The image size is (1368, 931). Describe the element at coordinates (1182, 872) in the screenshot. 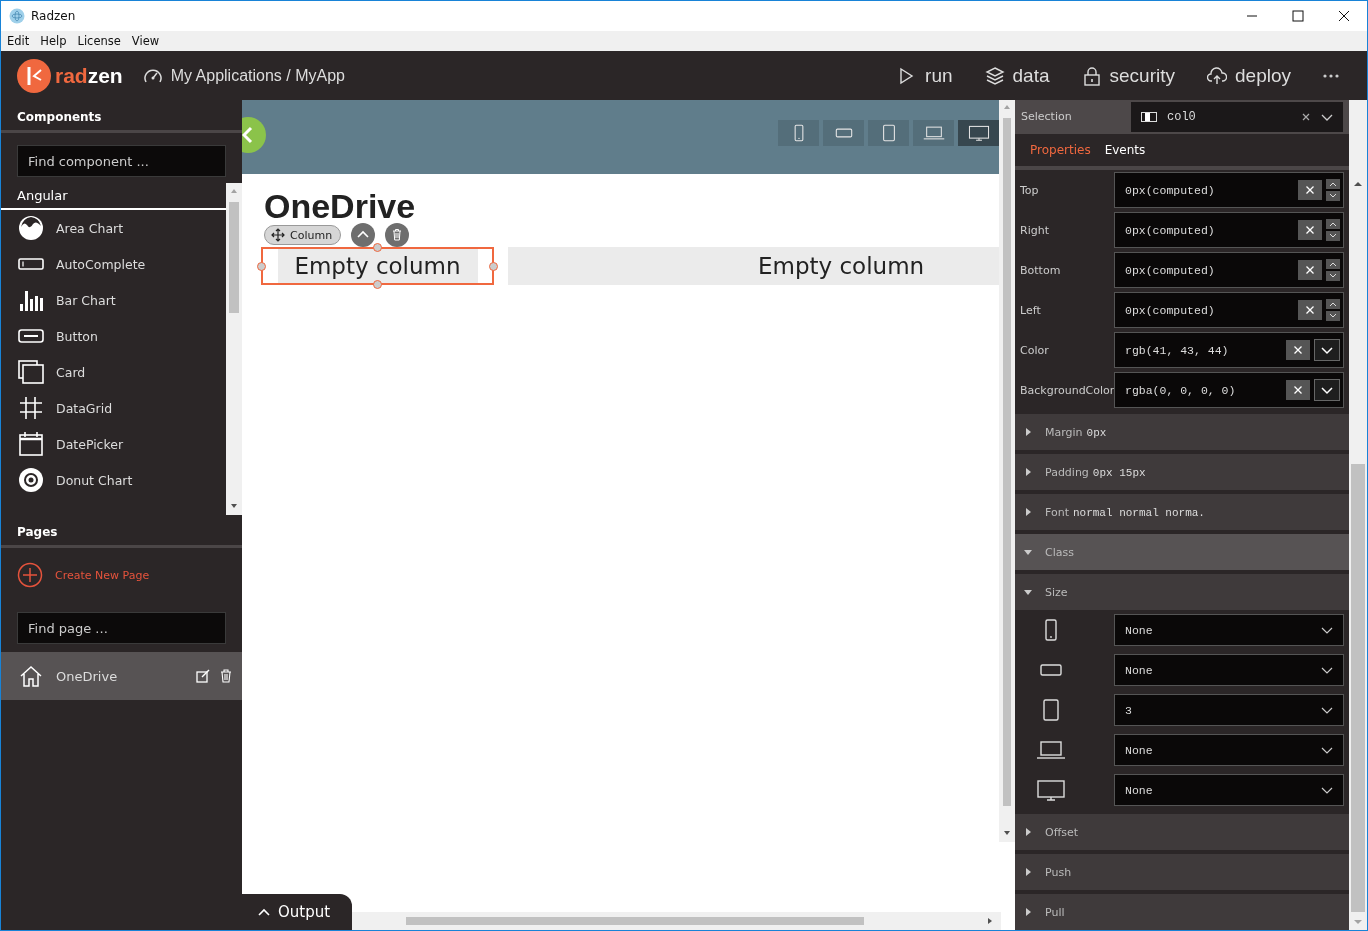

I see `section-header: Push` at that location.